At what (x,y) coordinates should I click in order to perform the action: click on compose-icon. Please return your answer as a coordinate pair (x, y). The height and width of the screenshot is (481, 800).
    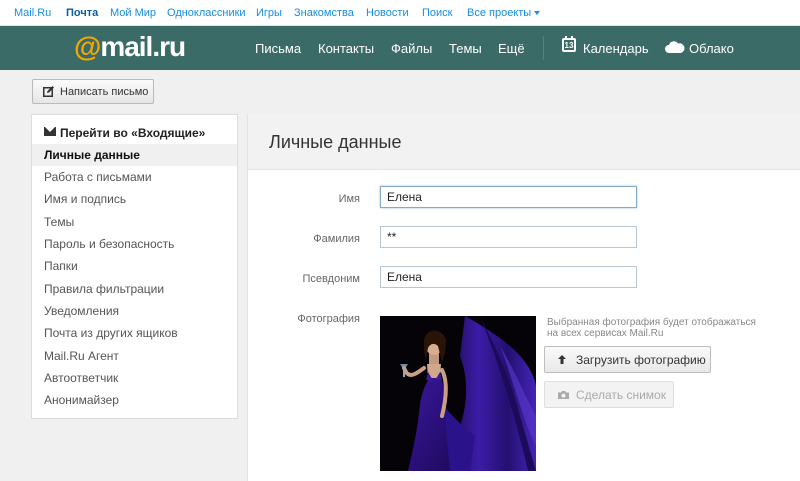
    Looking at the image, I should click on (48, 91).